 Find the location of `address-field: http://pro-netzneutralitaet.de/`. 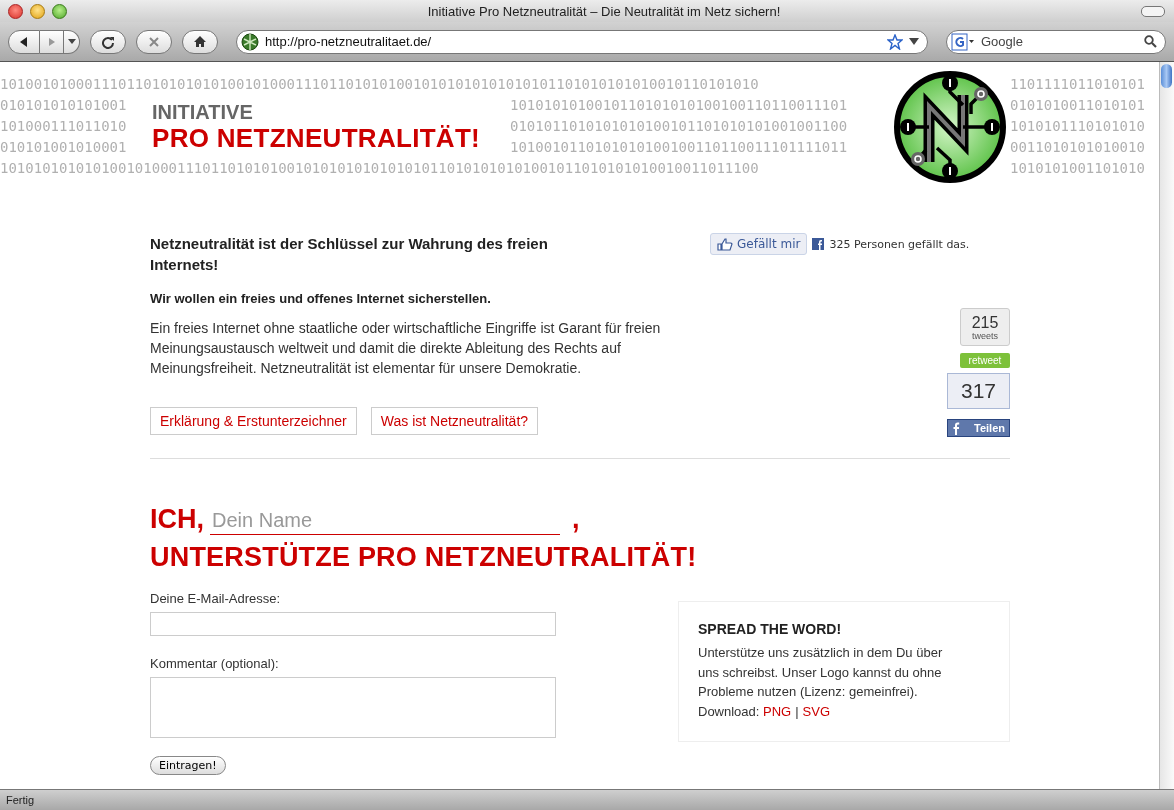

address-field: http://pro-netzneutralitaet.de/ is located at coordinates (582, 41).